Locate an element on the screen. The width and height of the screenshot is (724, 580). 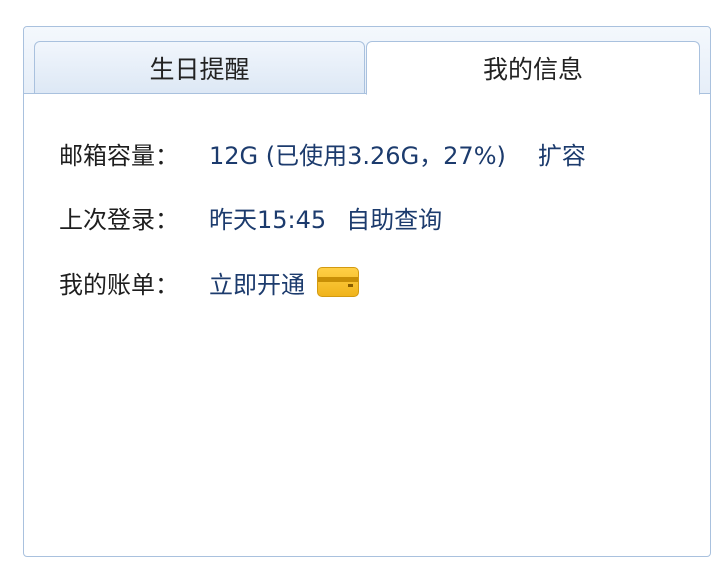
last-login-row: 上次登录： 昨天15:45 自助查询 is located at coordinates (250, 217).